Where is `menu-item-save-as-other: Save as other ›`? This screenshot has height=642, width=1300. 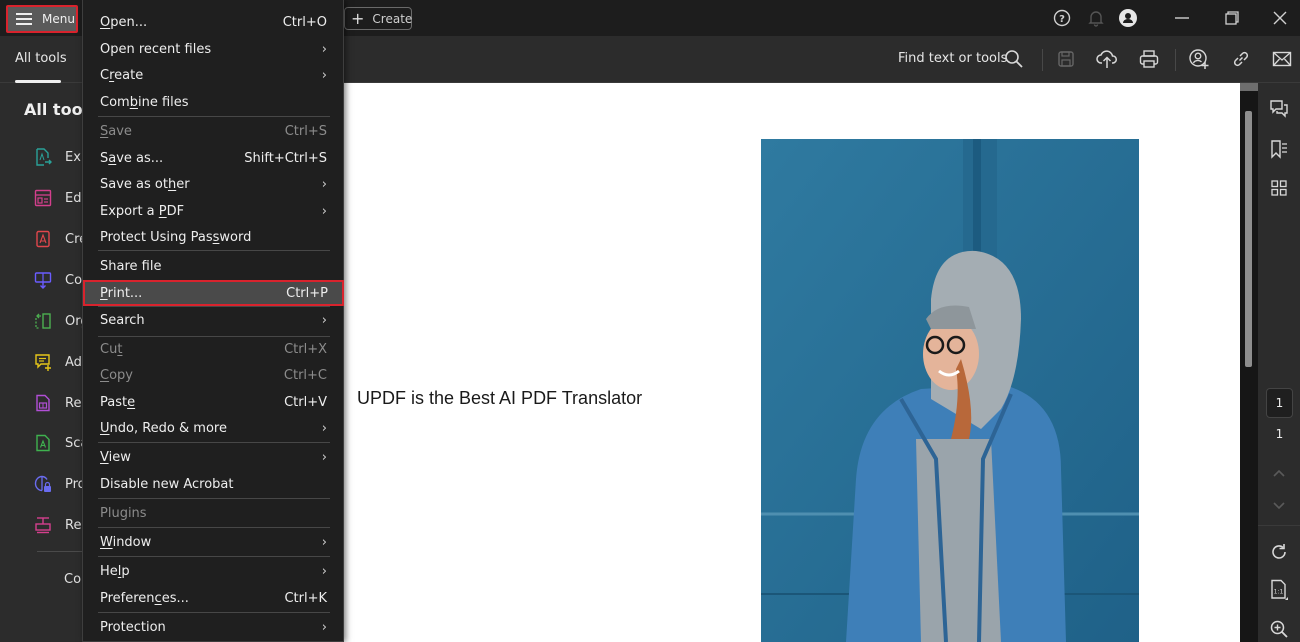 menu-item-save-as-other: Save as other › is located at coordinates (213, 184).